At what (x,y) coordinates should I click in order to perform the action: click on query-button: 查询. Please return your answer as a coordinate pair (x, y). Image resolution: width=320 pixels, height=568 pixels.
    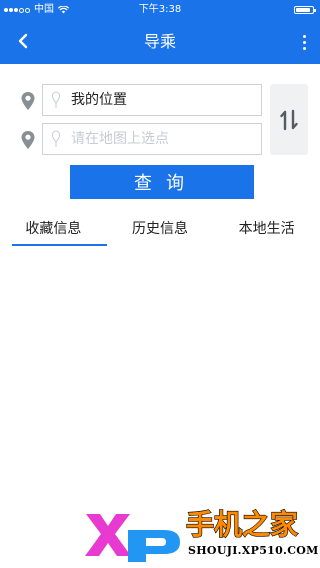
    Looking at the image, I should click on (162, 182).